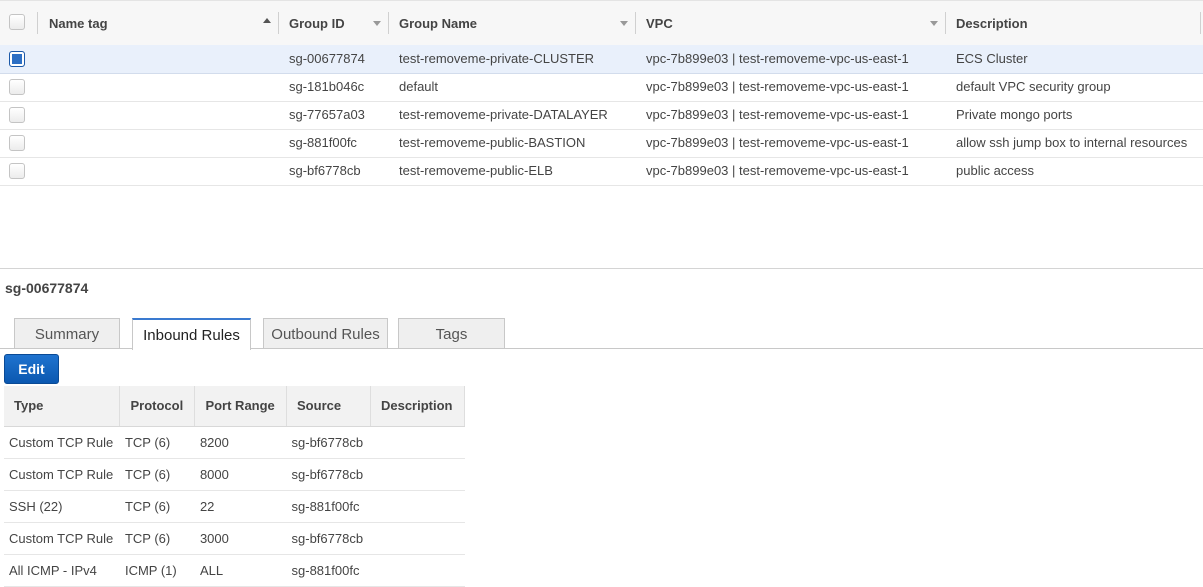 The image size is (1203, 587). Describe the element at coordinates (67, 333) in the screenshot. I see `tab-summary: Summary` at that location.